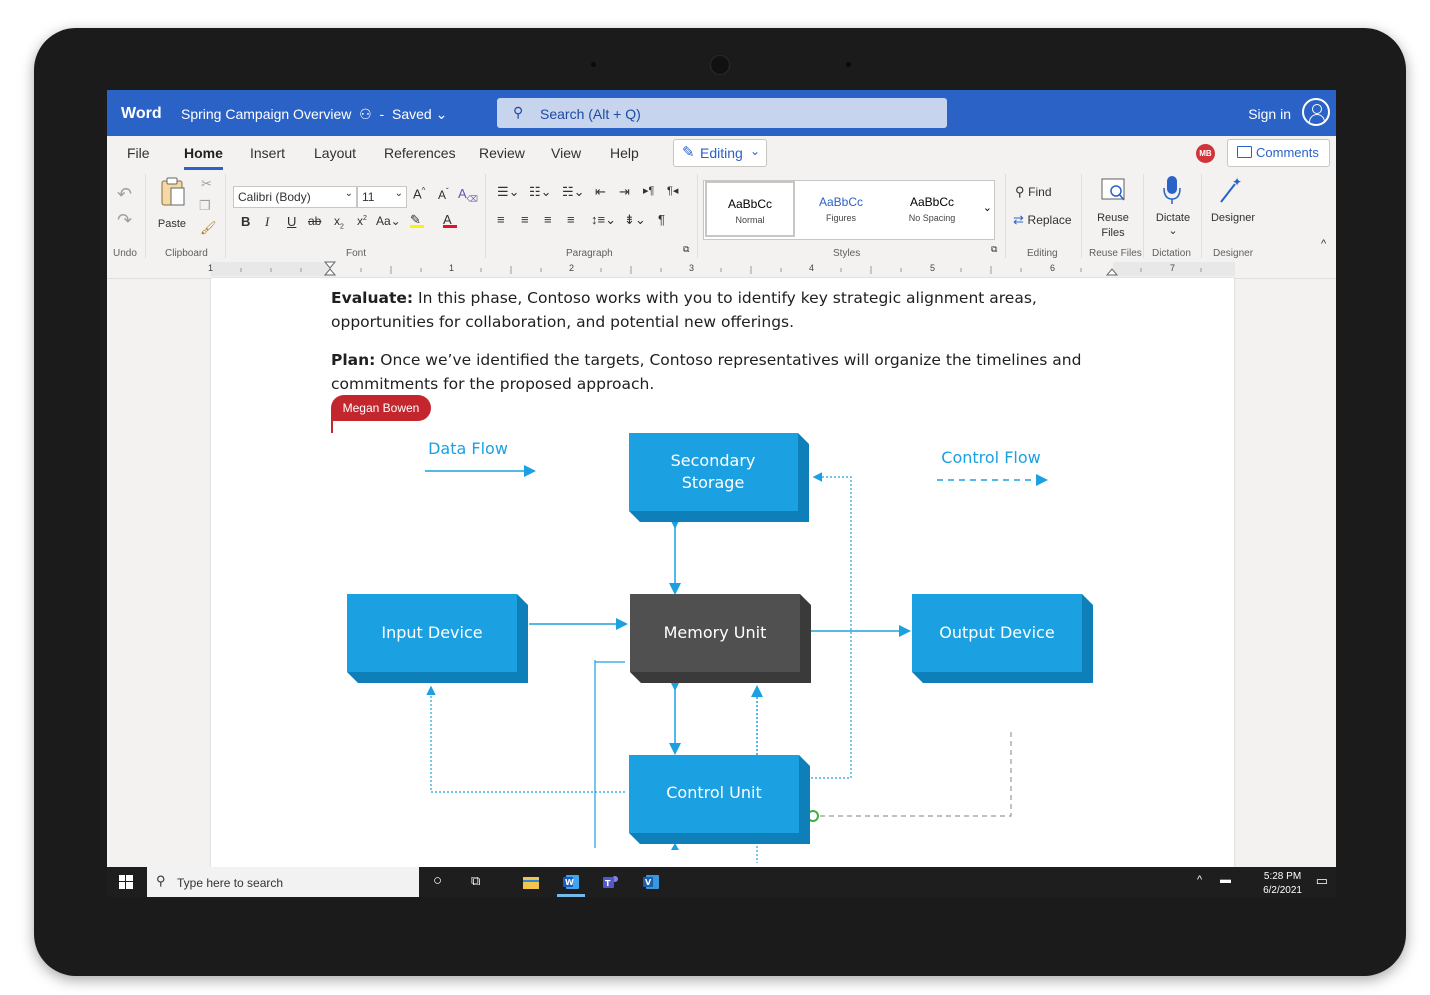 This screenshot has width=1430, height=995. What do you see at coordinates (672, 190) in the screenshot?
I see `rtl-icon: ¶◂` at bounding box center [672, 190].